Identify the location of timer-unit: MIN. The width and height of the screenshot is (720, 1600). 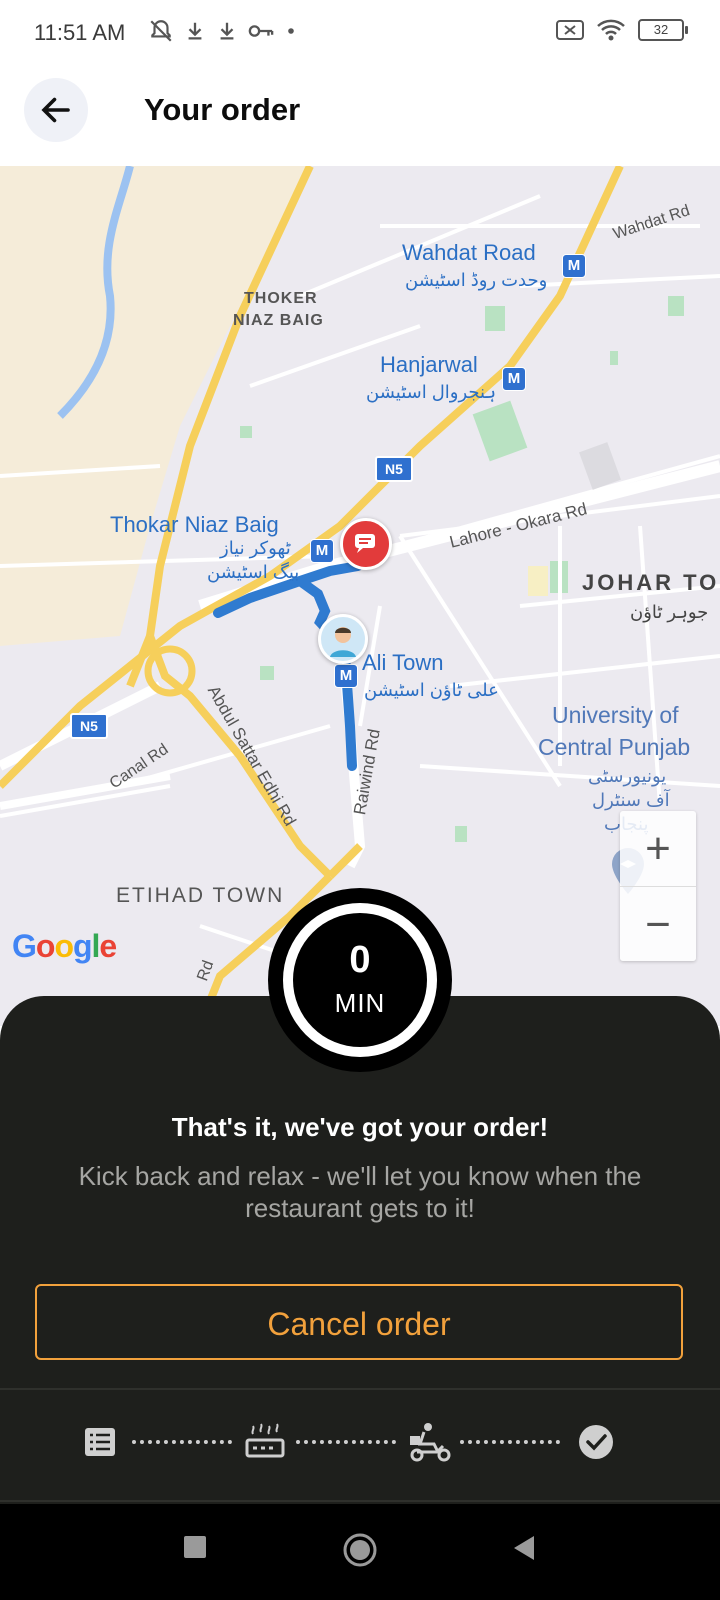
(360, 1003).